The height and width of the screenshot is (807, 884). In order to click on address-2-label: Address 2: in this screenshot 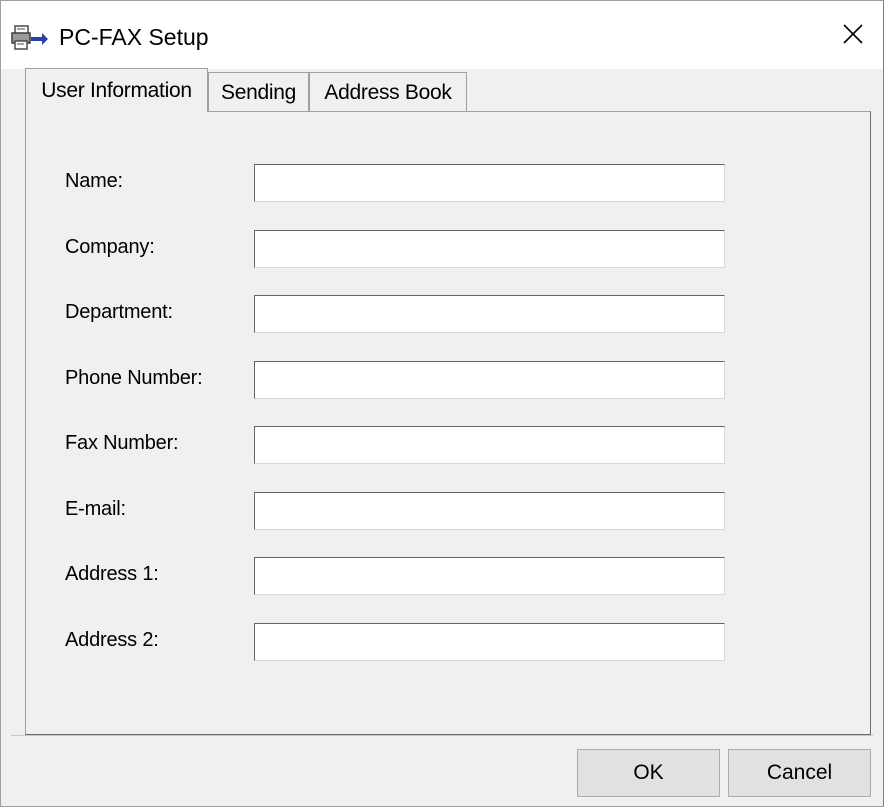, I will do `click(112, 640)`.